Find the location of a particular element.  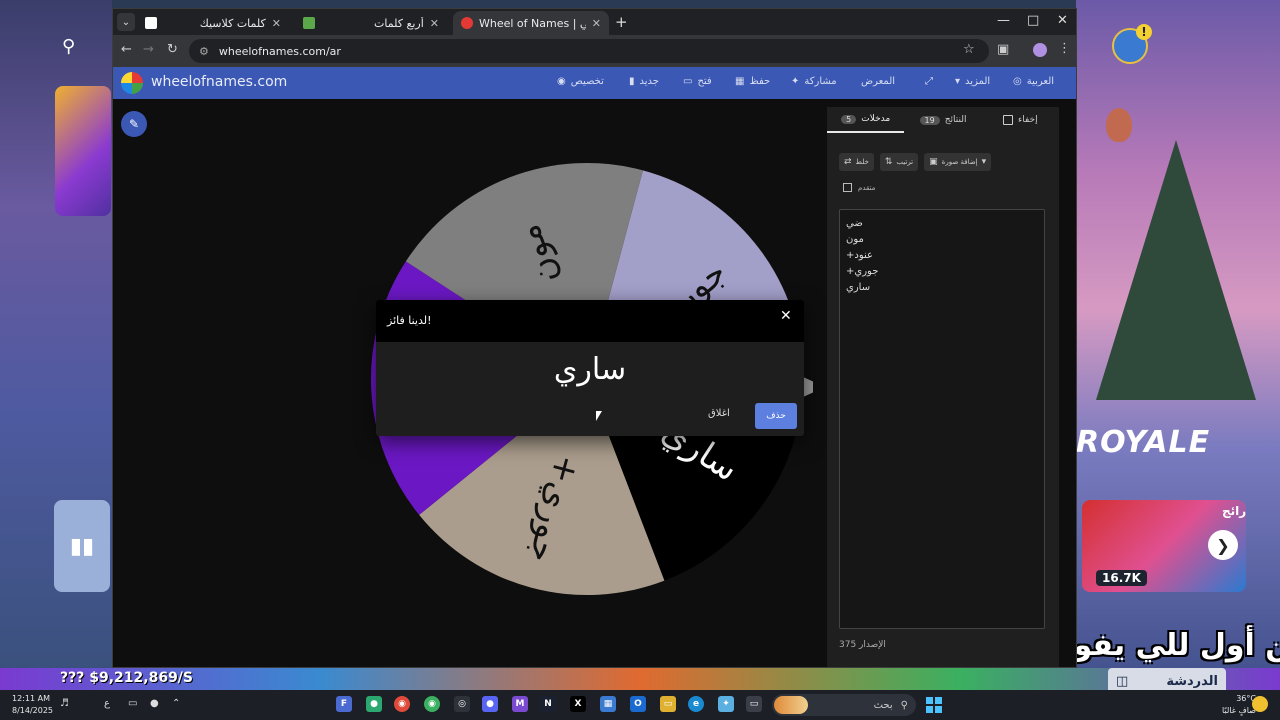

tab-title: كلمات كلاسيك is located at coordinates (232, 23).